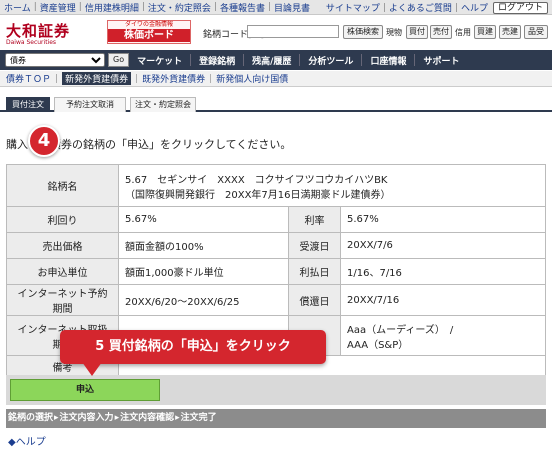  Describe the element at coordinates (203, 219) in the screenshot. I see `yield-value: 5.67%` at that location.